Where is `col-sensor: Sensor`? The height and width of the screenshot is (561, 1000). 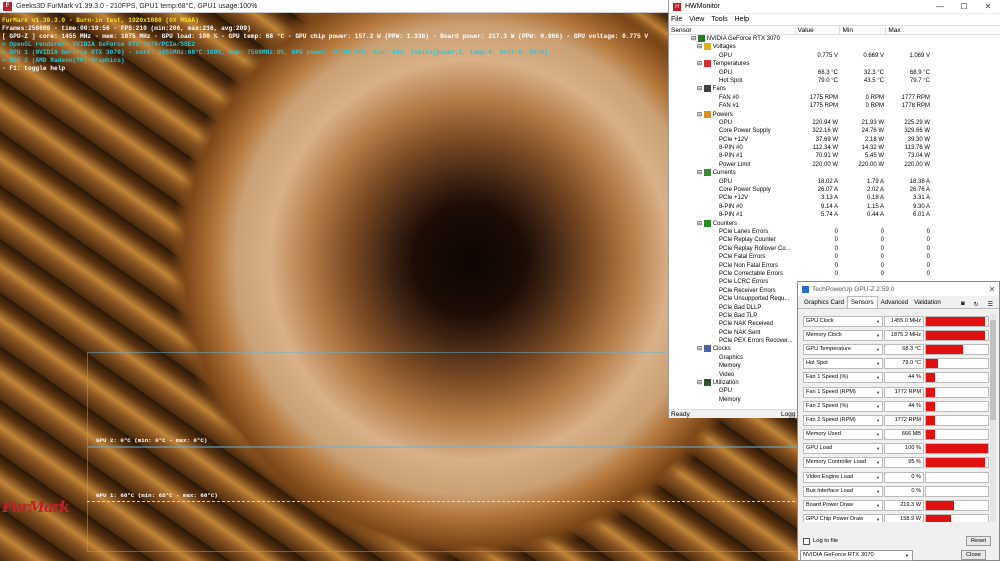
col-sensor: Sensor is located at coordinates (732, 30).